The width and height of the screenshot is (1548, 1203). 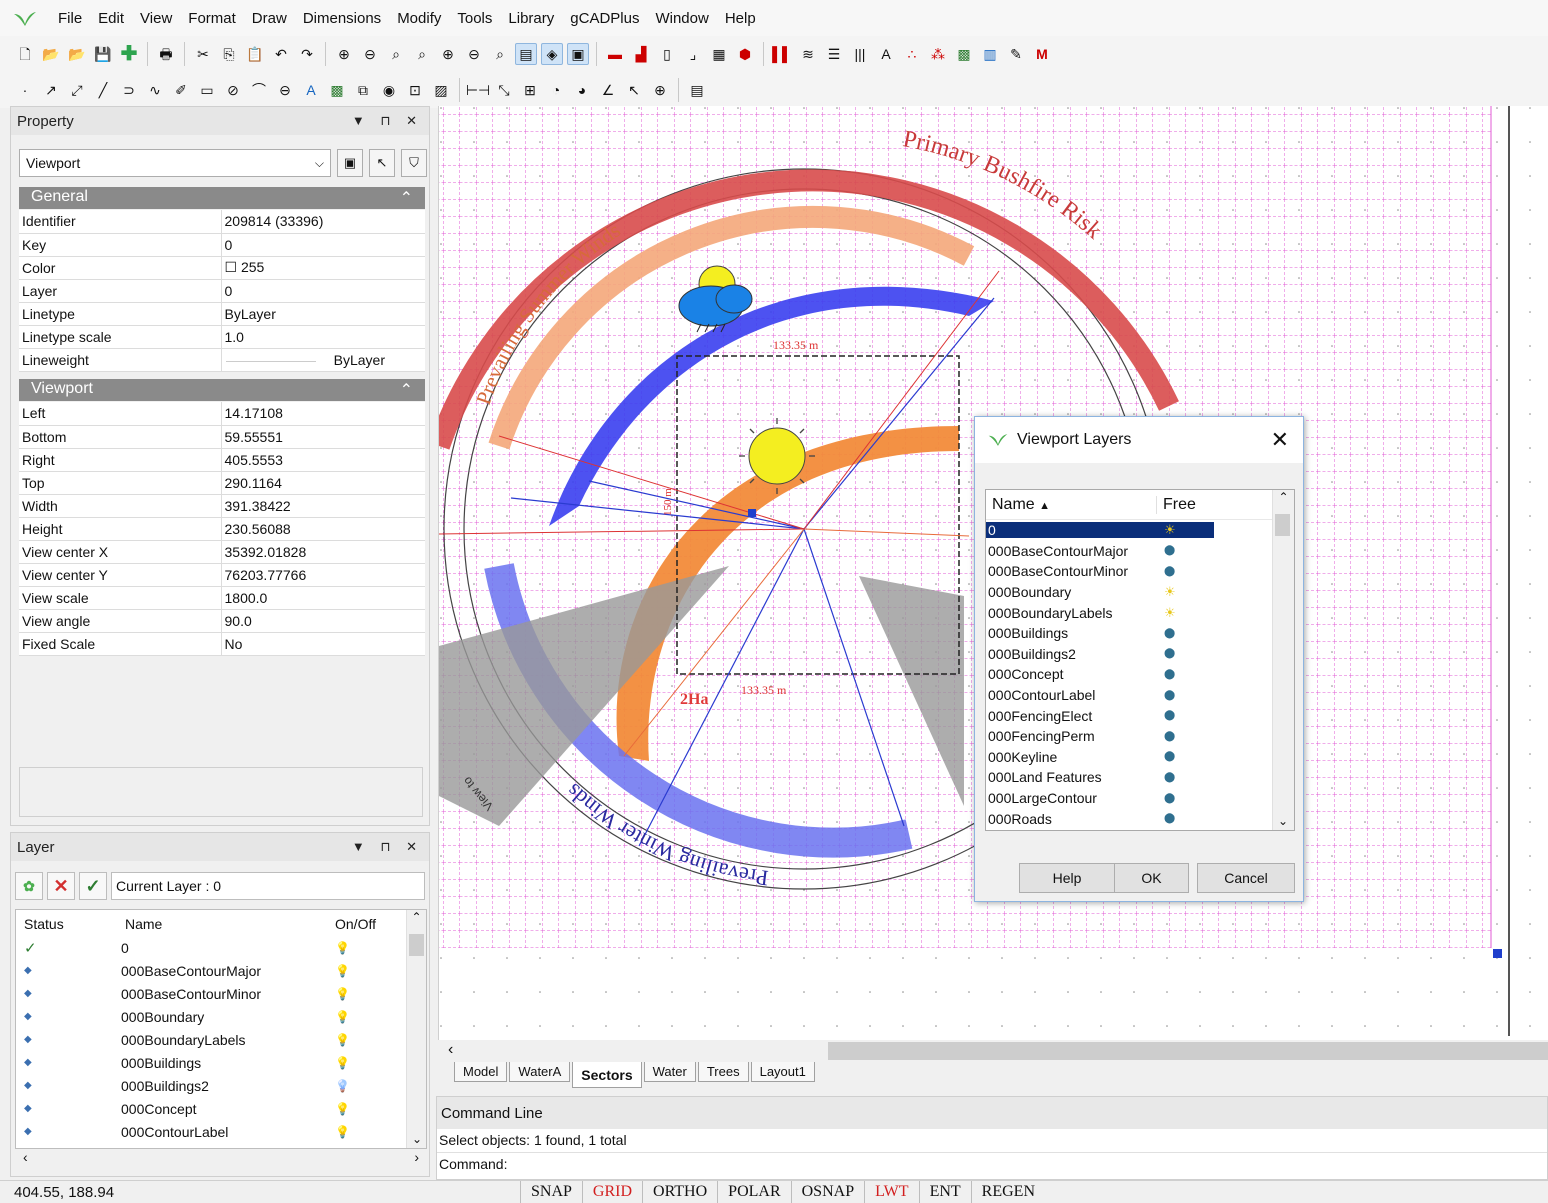 I want to click on property-row: View angle 90.0, so click(x=222, y=621).